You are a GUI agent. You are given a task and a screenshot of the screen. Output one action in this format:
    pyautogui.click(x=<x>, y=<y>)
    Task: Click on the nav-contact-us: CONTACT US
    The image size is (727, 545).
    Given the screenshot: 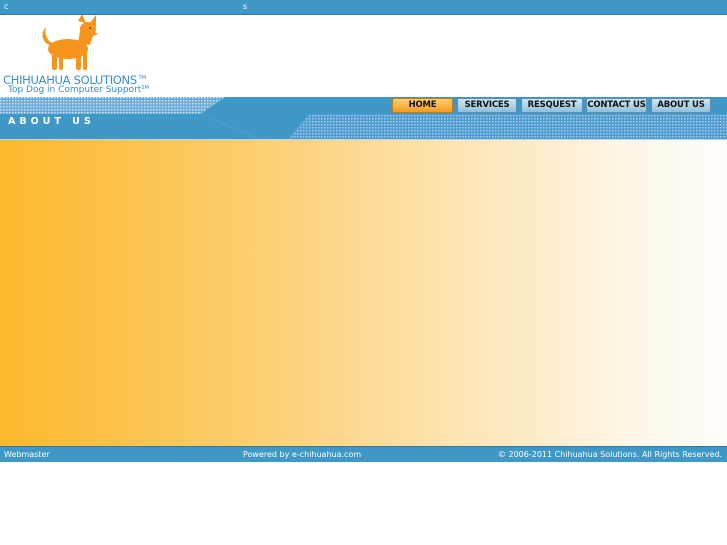 What is the action you would take?
    pyautogui.click(x=616, y=105)
    